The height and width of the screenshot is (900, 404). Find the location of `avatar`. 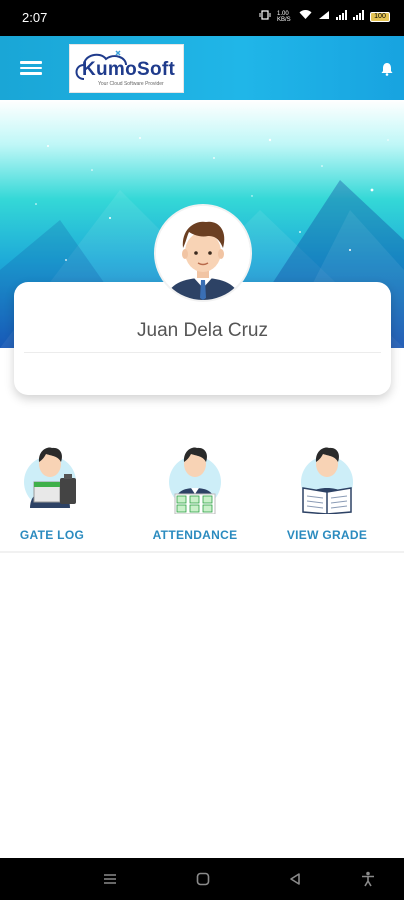

avatar is located at coordinates (203, 253).